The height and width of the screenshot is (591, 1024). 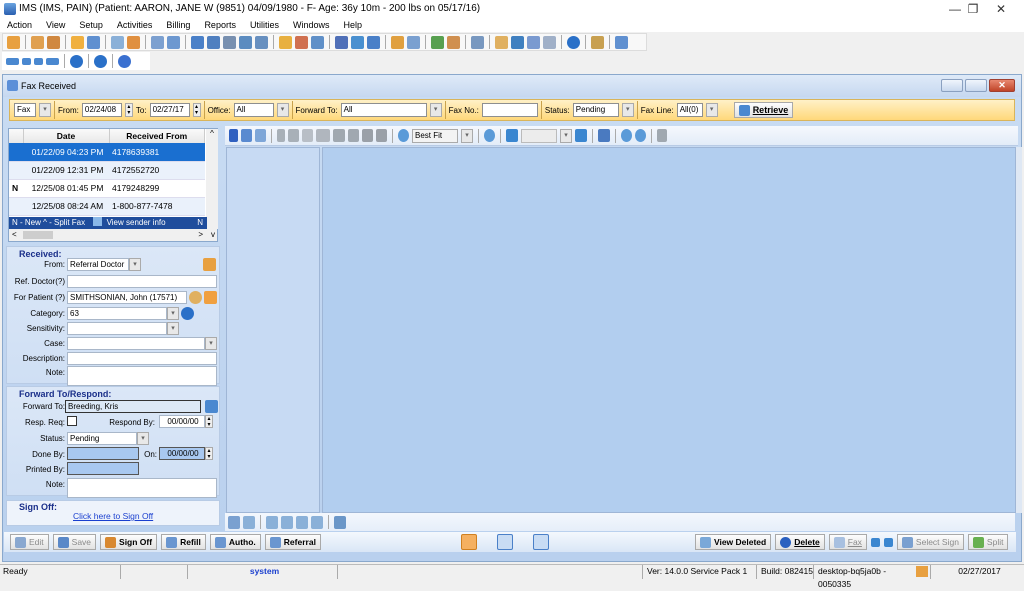 What do you see at coordinates (113, 516) in the screenshot?
I see `sign-off-link: Click here to Sign Off` at bounding box center [113, 516].